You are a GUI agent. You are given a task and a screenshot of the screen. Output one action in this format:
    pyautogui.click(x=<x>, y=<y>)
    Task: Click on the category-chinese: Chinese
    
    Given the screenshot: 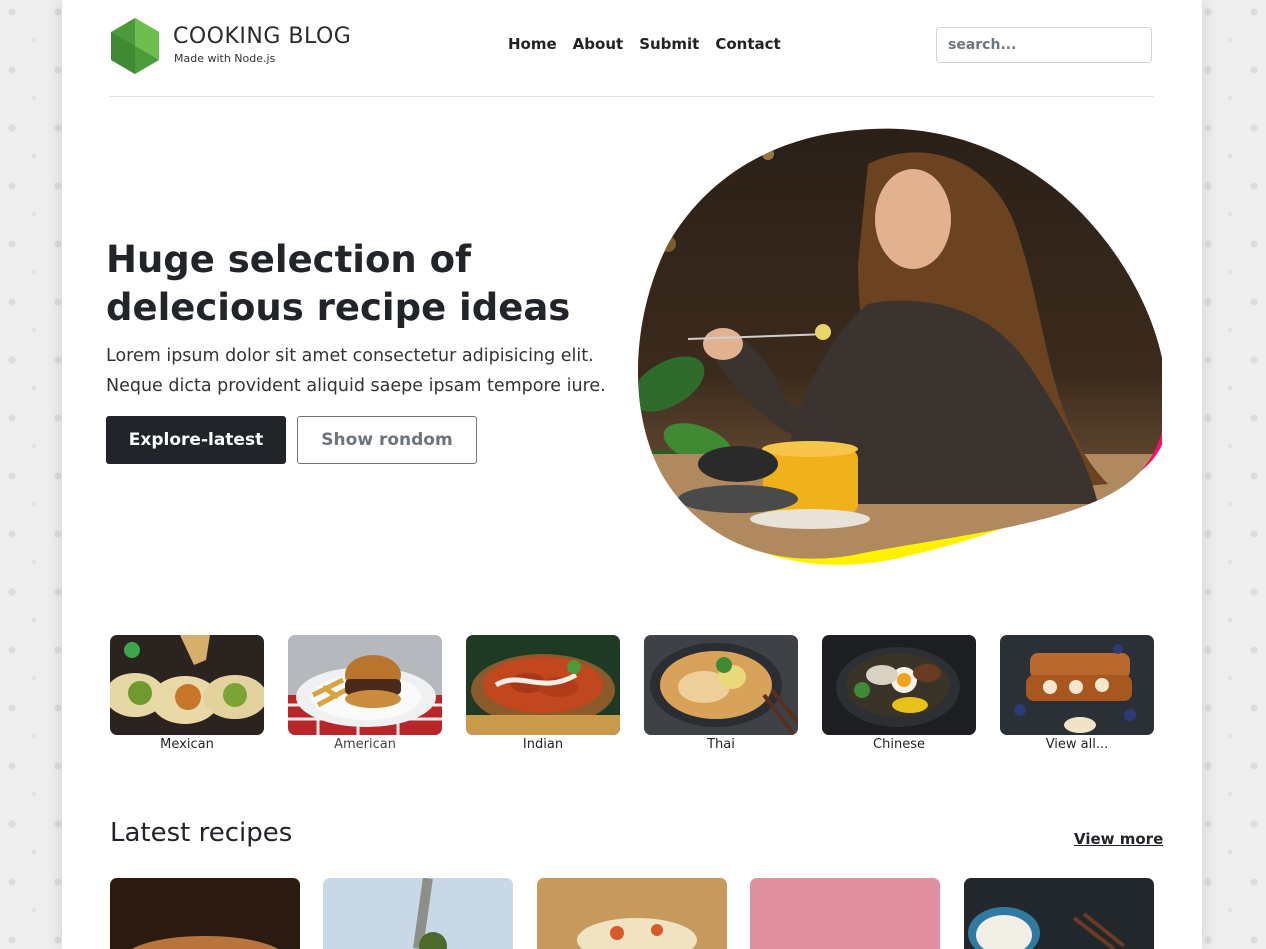 What is the action you would take?
    pyautogui.click(x=899, y=693)
    